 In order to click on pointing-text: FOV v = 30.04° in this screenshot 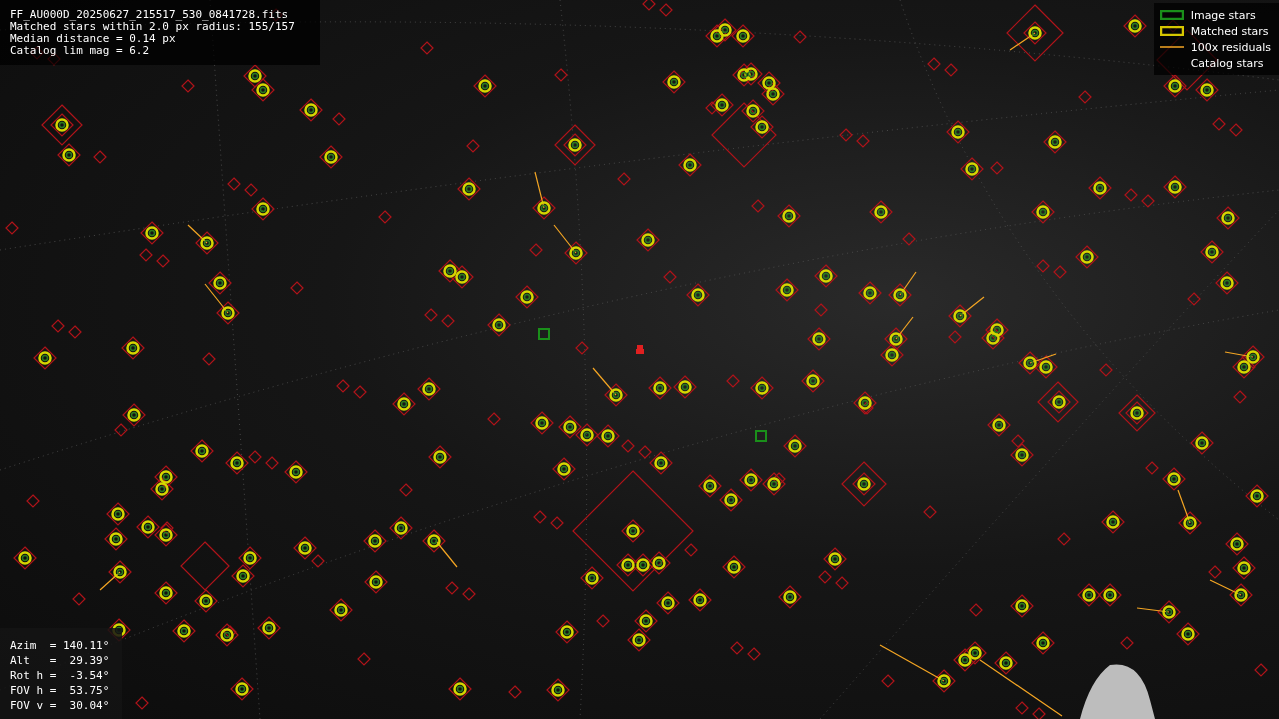, I will do `click(60, 705)`.